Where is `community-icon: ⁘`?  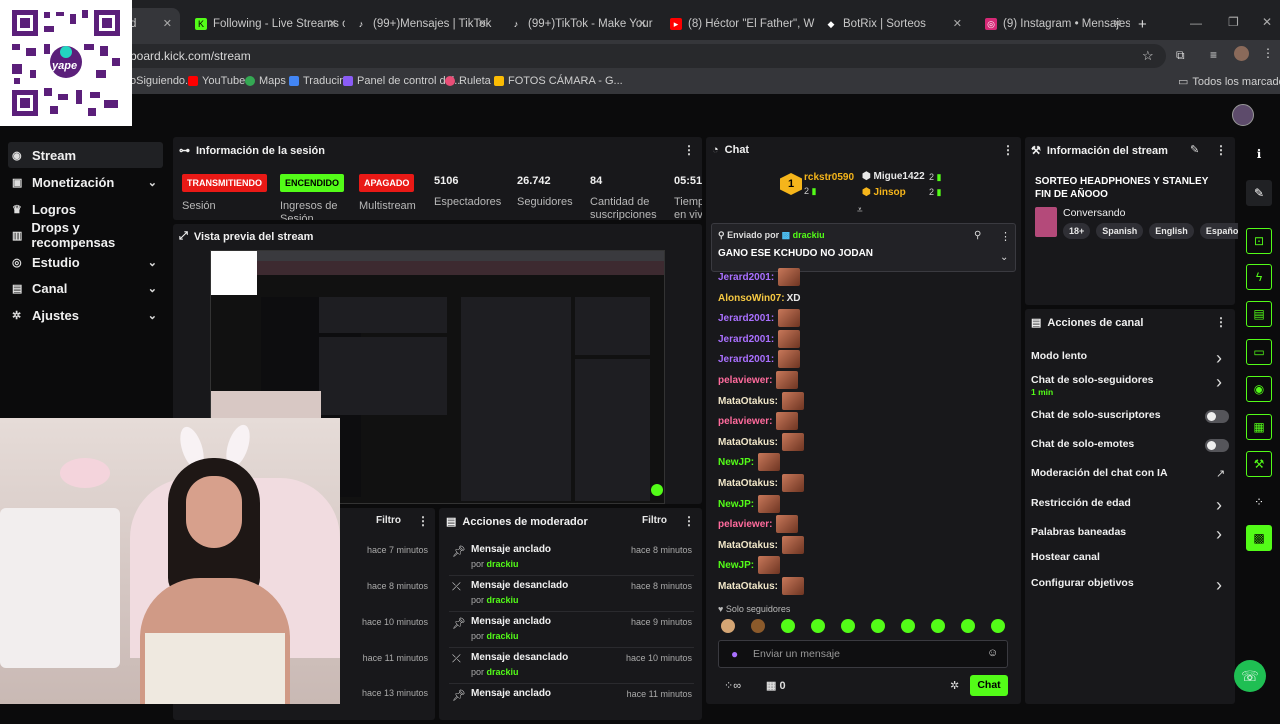 community-icon: ⁘ is located at coordinates (1259, 502).